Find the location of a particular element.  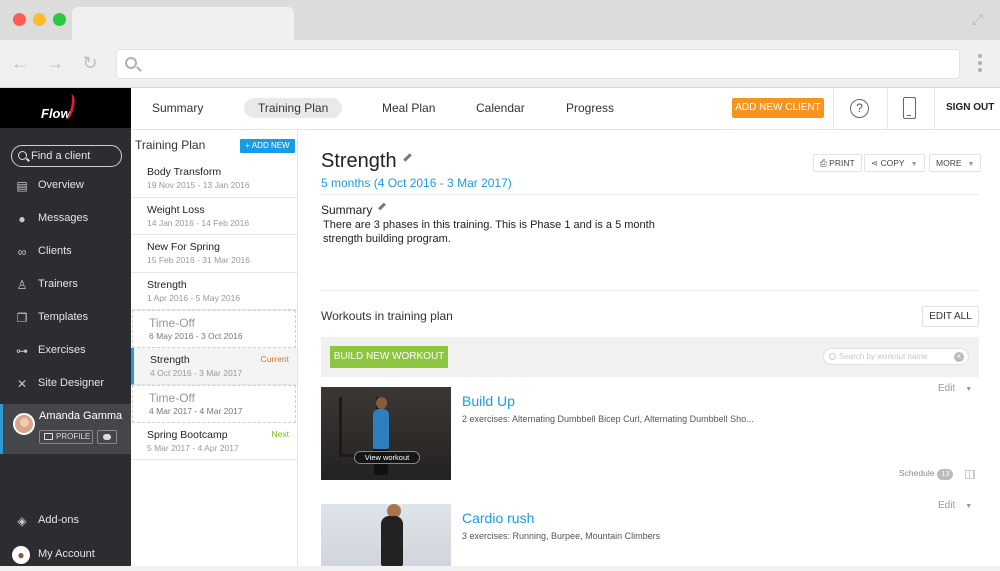

browser-toolbar: ← → ↻ is located at coordinates (500, 64).